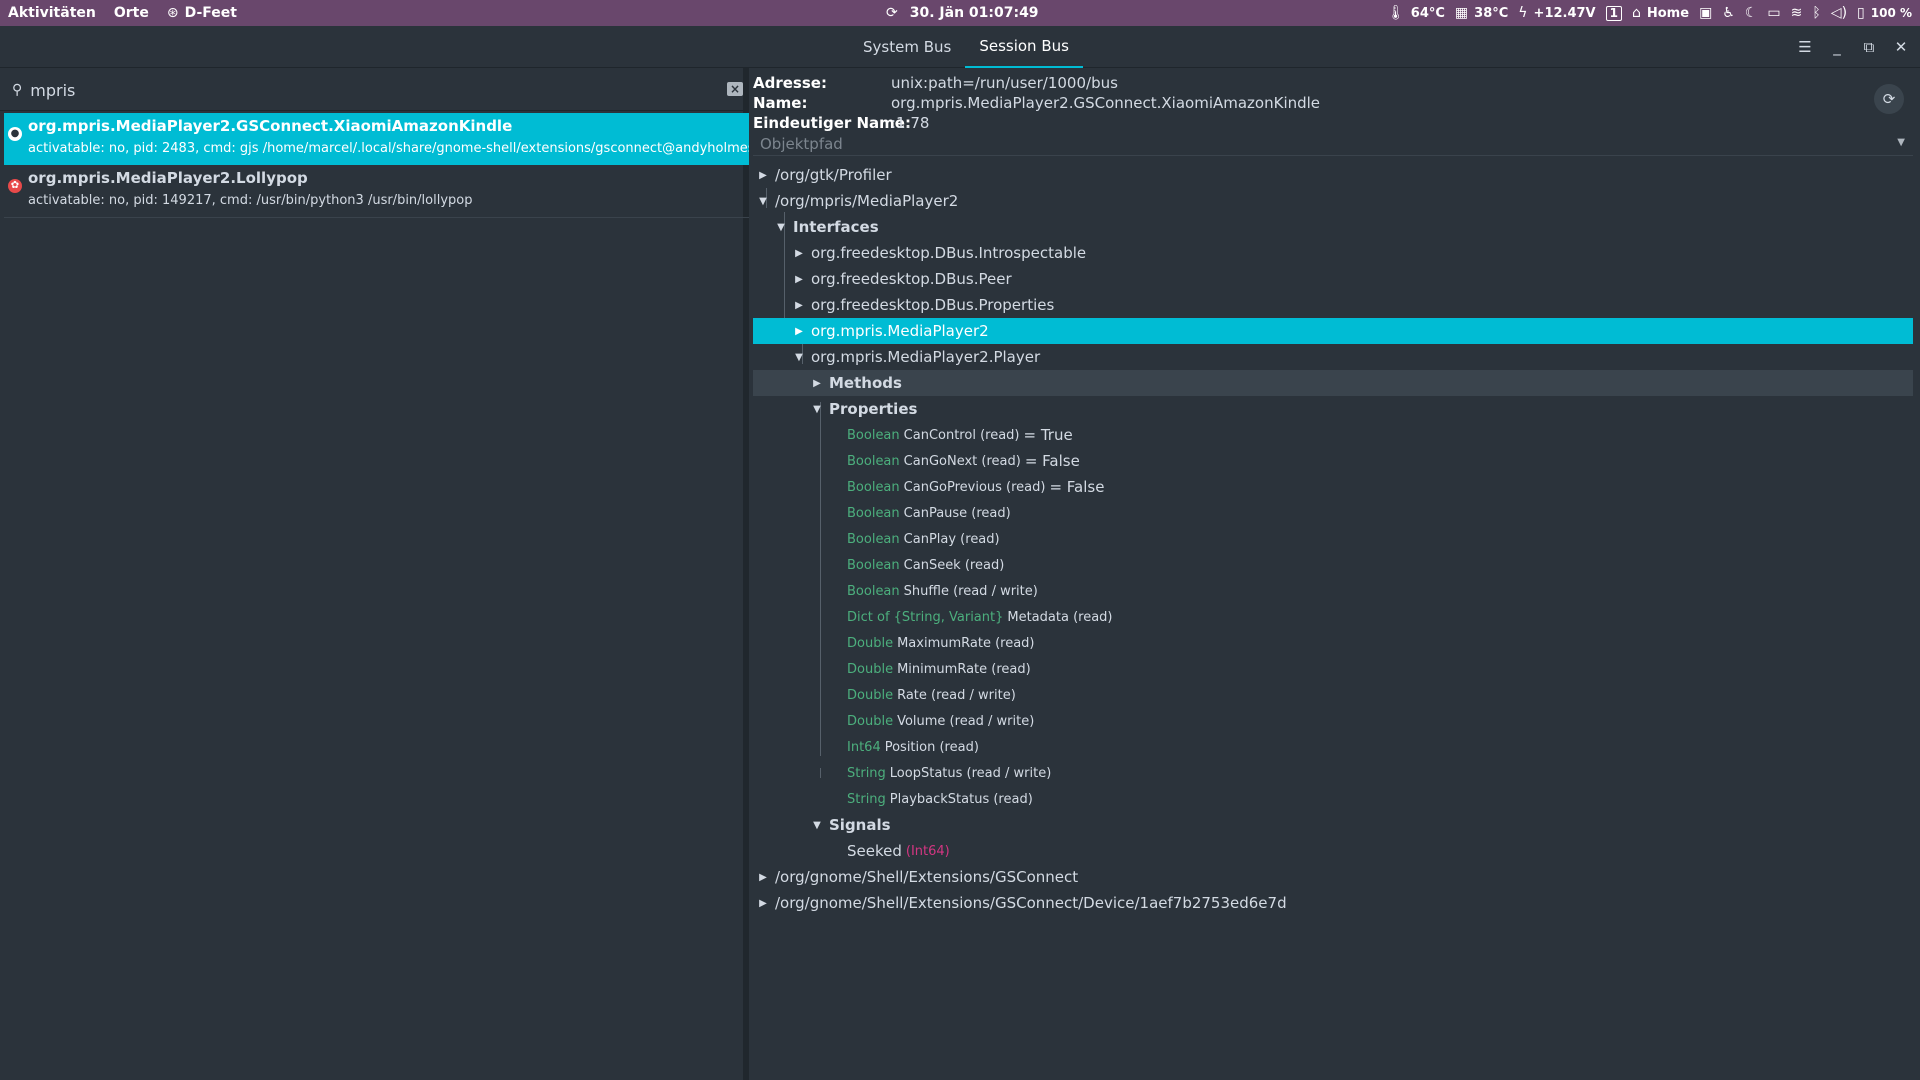 The image size is (1920, 1080). I want to click on property-row: Boolean CanGoNext (read) = False, so click(1380, 461).